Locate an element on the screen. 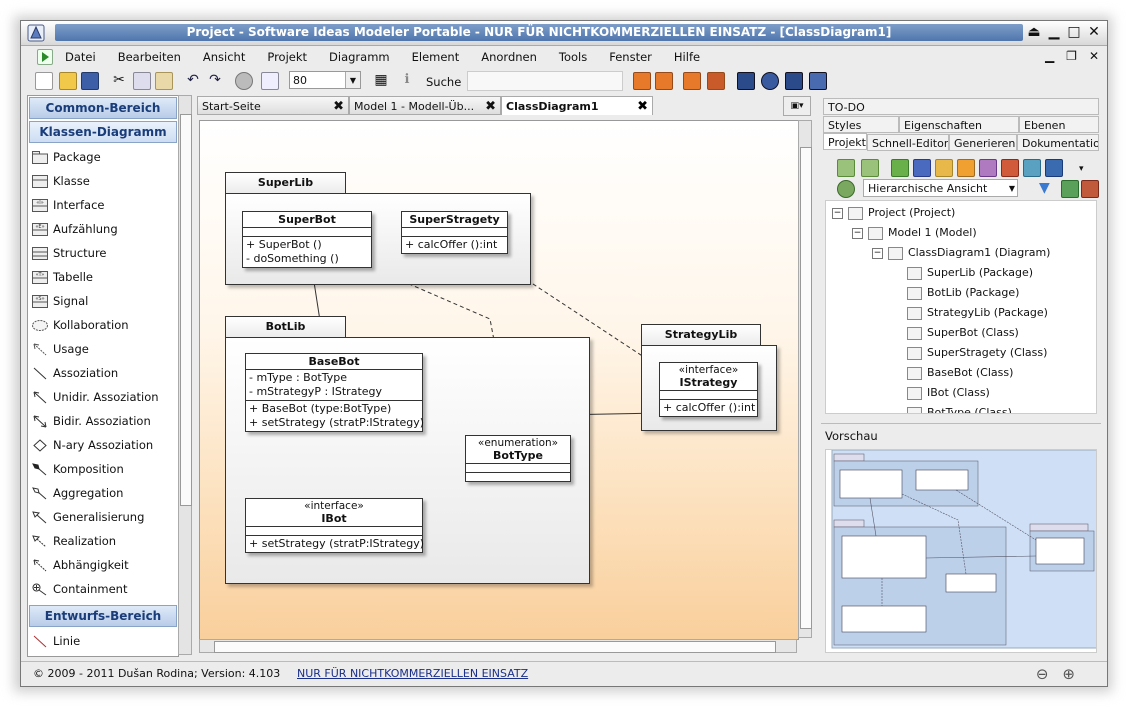 The height and width of the screenshot is (725, 1147). refresh-icon is located at coordinates (846, 189).